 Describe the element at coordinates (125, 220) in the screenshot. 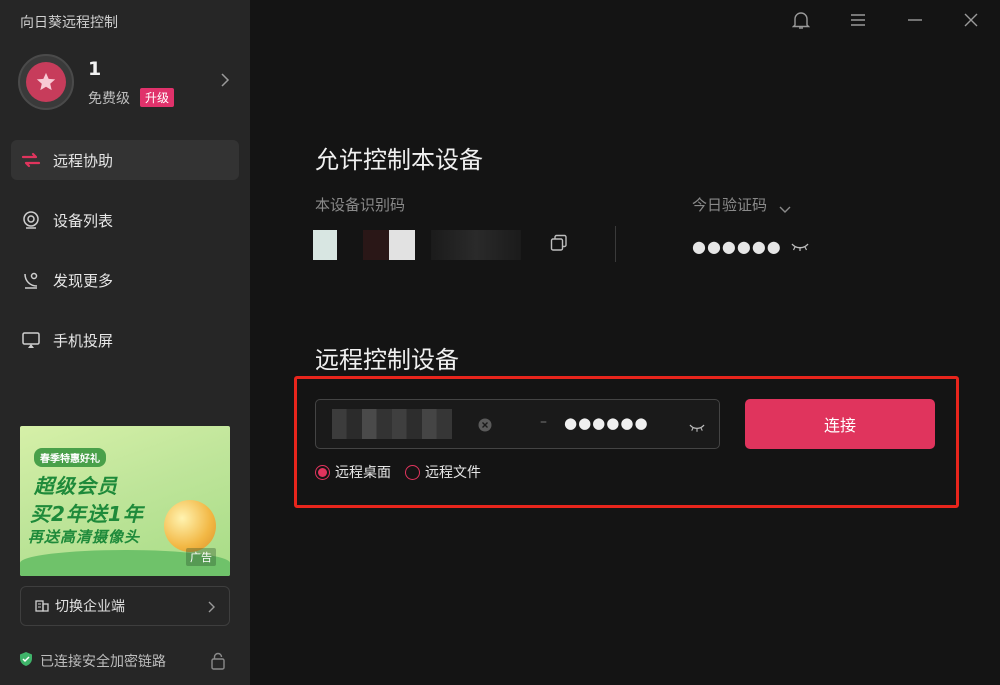

I see `sidebar-item-device-list: 设备列表` at that location.